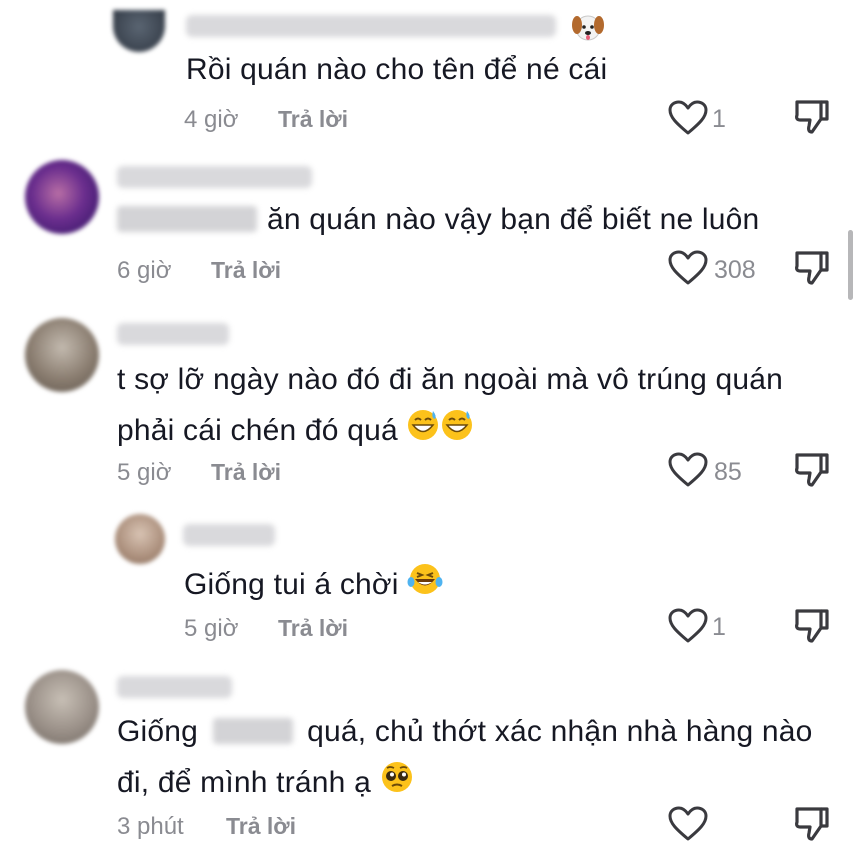  What do you see at coordinates (397, 782) in the screenshot?
I see `pleading-face-emoji` at bounding box center [397, 782].